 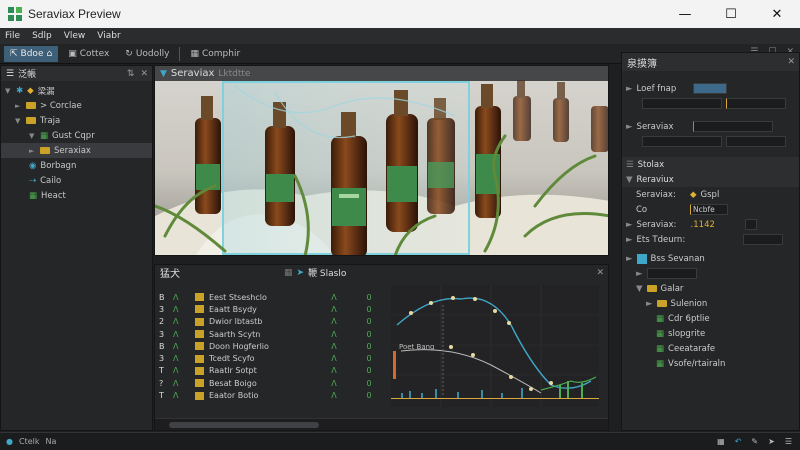 I want to click on track-row: 3 Λ Saarth Scytn Λ 0, so click(x=274, y=334).